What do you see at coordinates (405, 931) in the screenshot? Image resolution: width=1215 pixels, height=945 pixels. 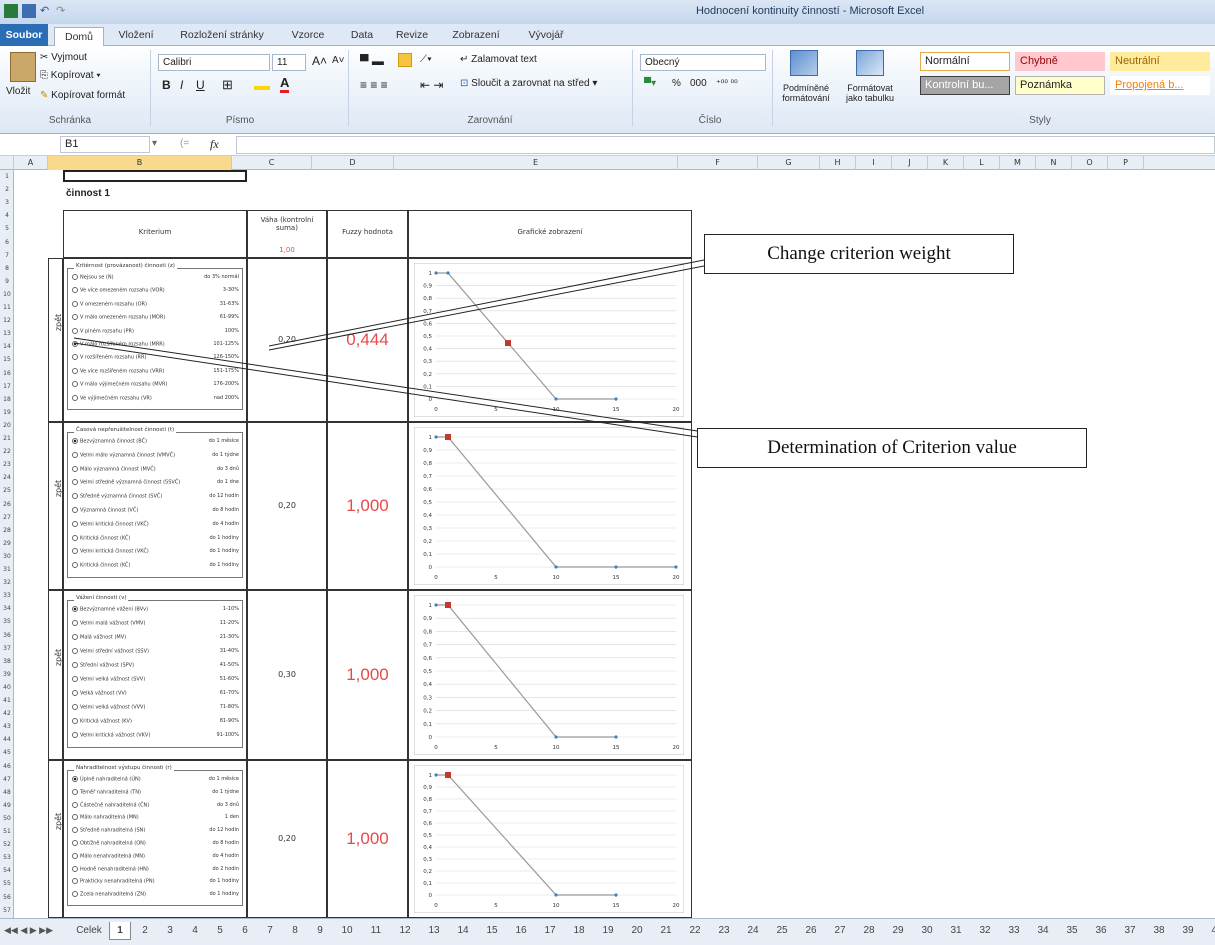 I see `sheet-tab-12: 12` at bounding box center [405, 931].